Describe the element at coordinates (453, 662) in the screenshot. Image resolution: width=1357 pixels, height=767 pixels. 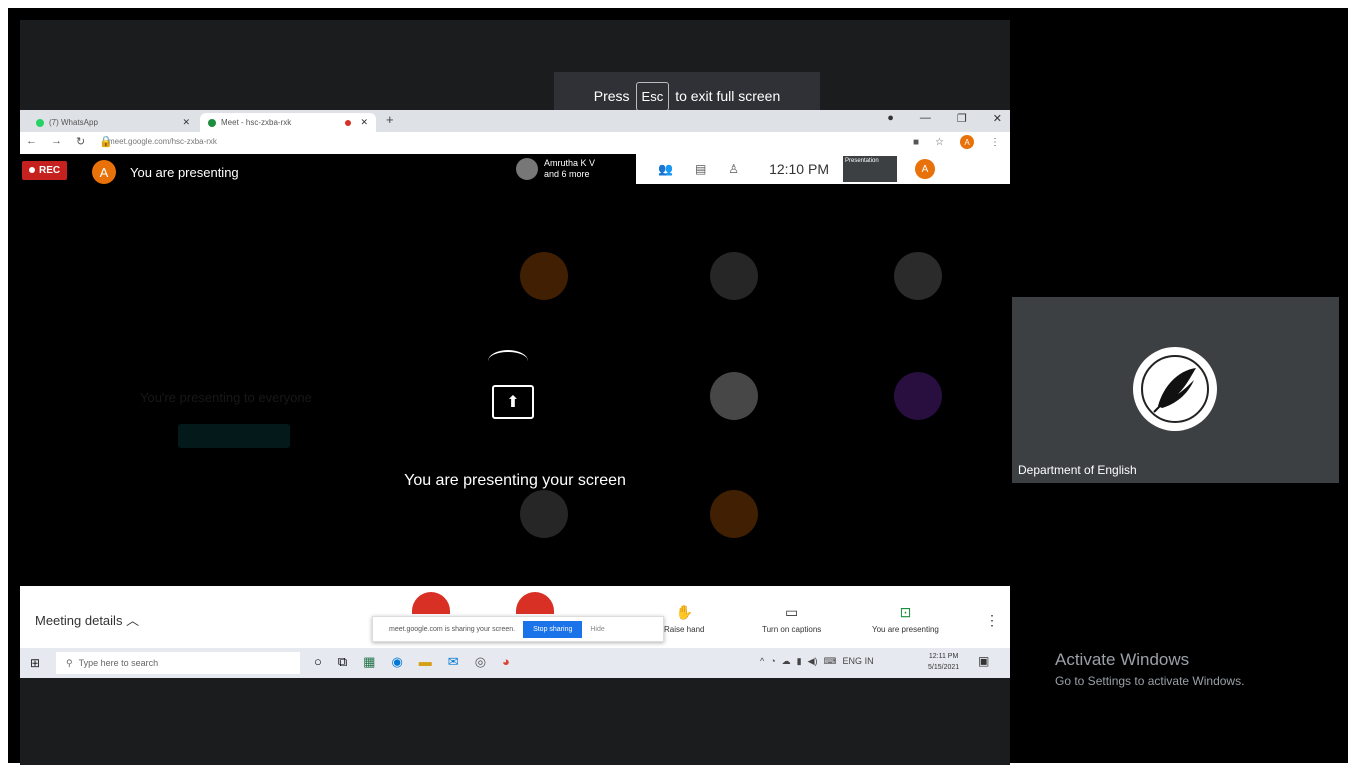
I see `mail-icon: ✉` at that location.